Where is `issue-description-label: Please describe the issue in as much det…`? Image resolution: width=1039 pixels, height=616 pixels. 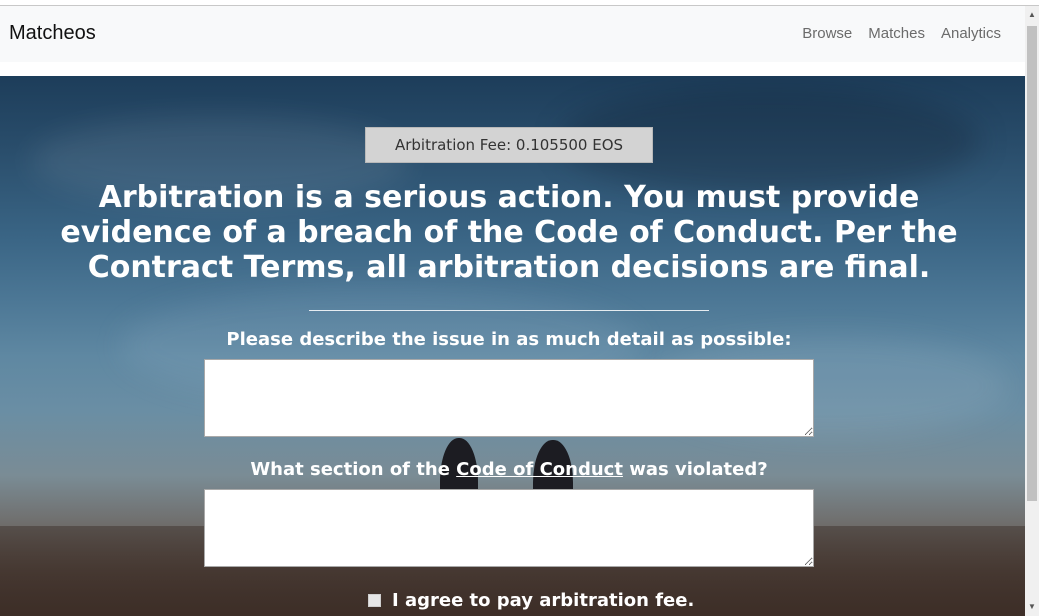
issue-description-label: Please describe the issue in as much det… is located at coordinates (509, 339).